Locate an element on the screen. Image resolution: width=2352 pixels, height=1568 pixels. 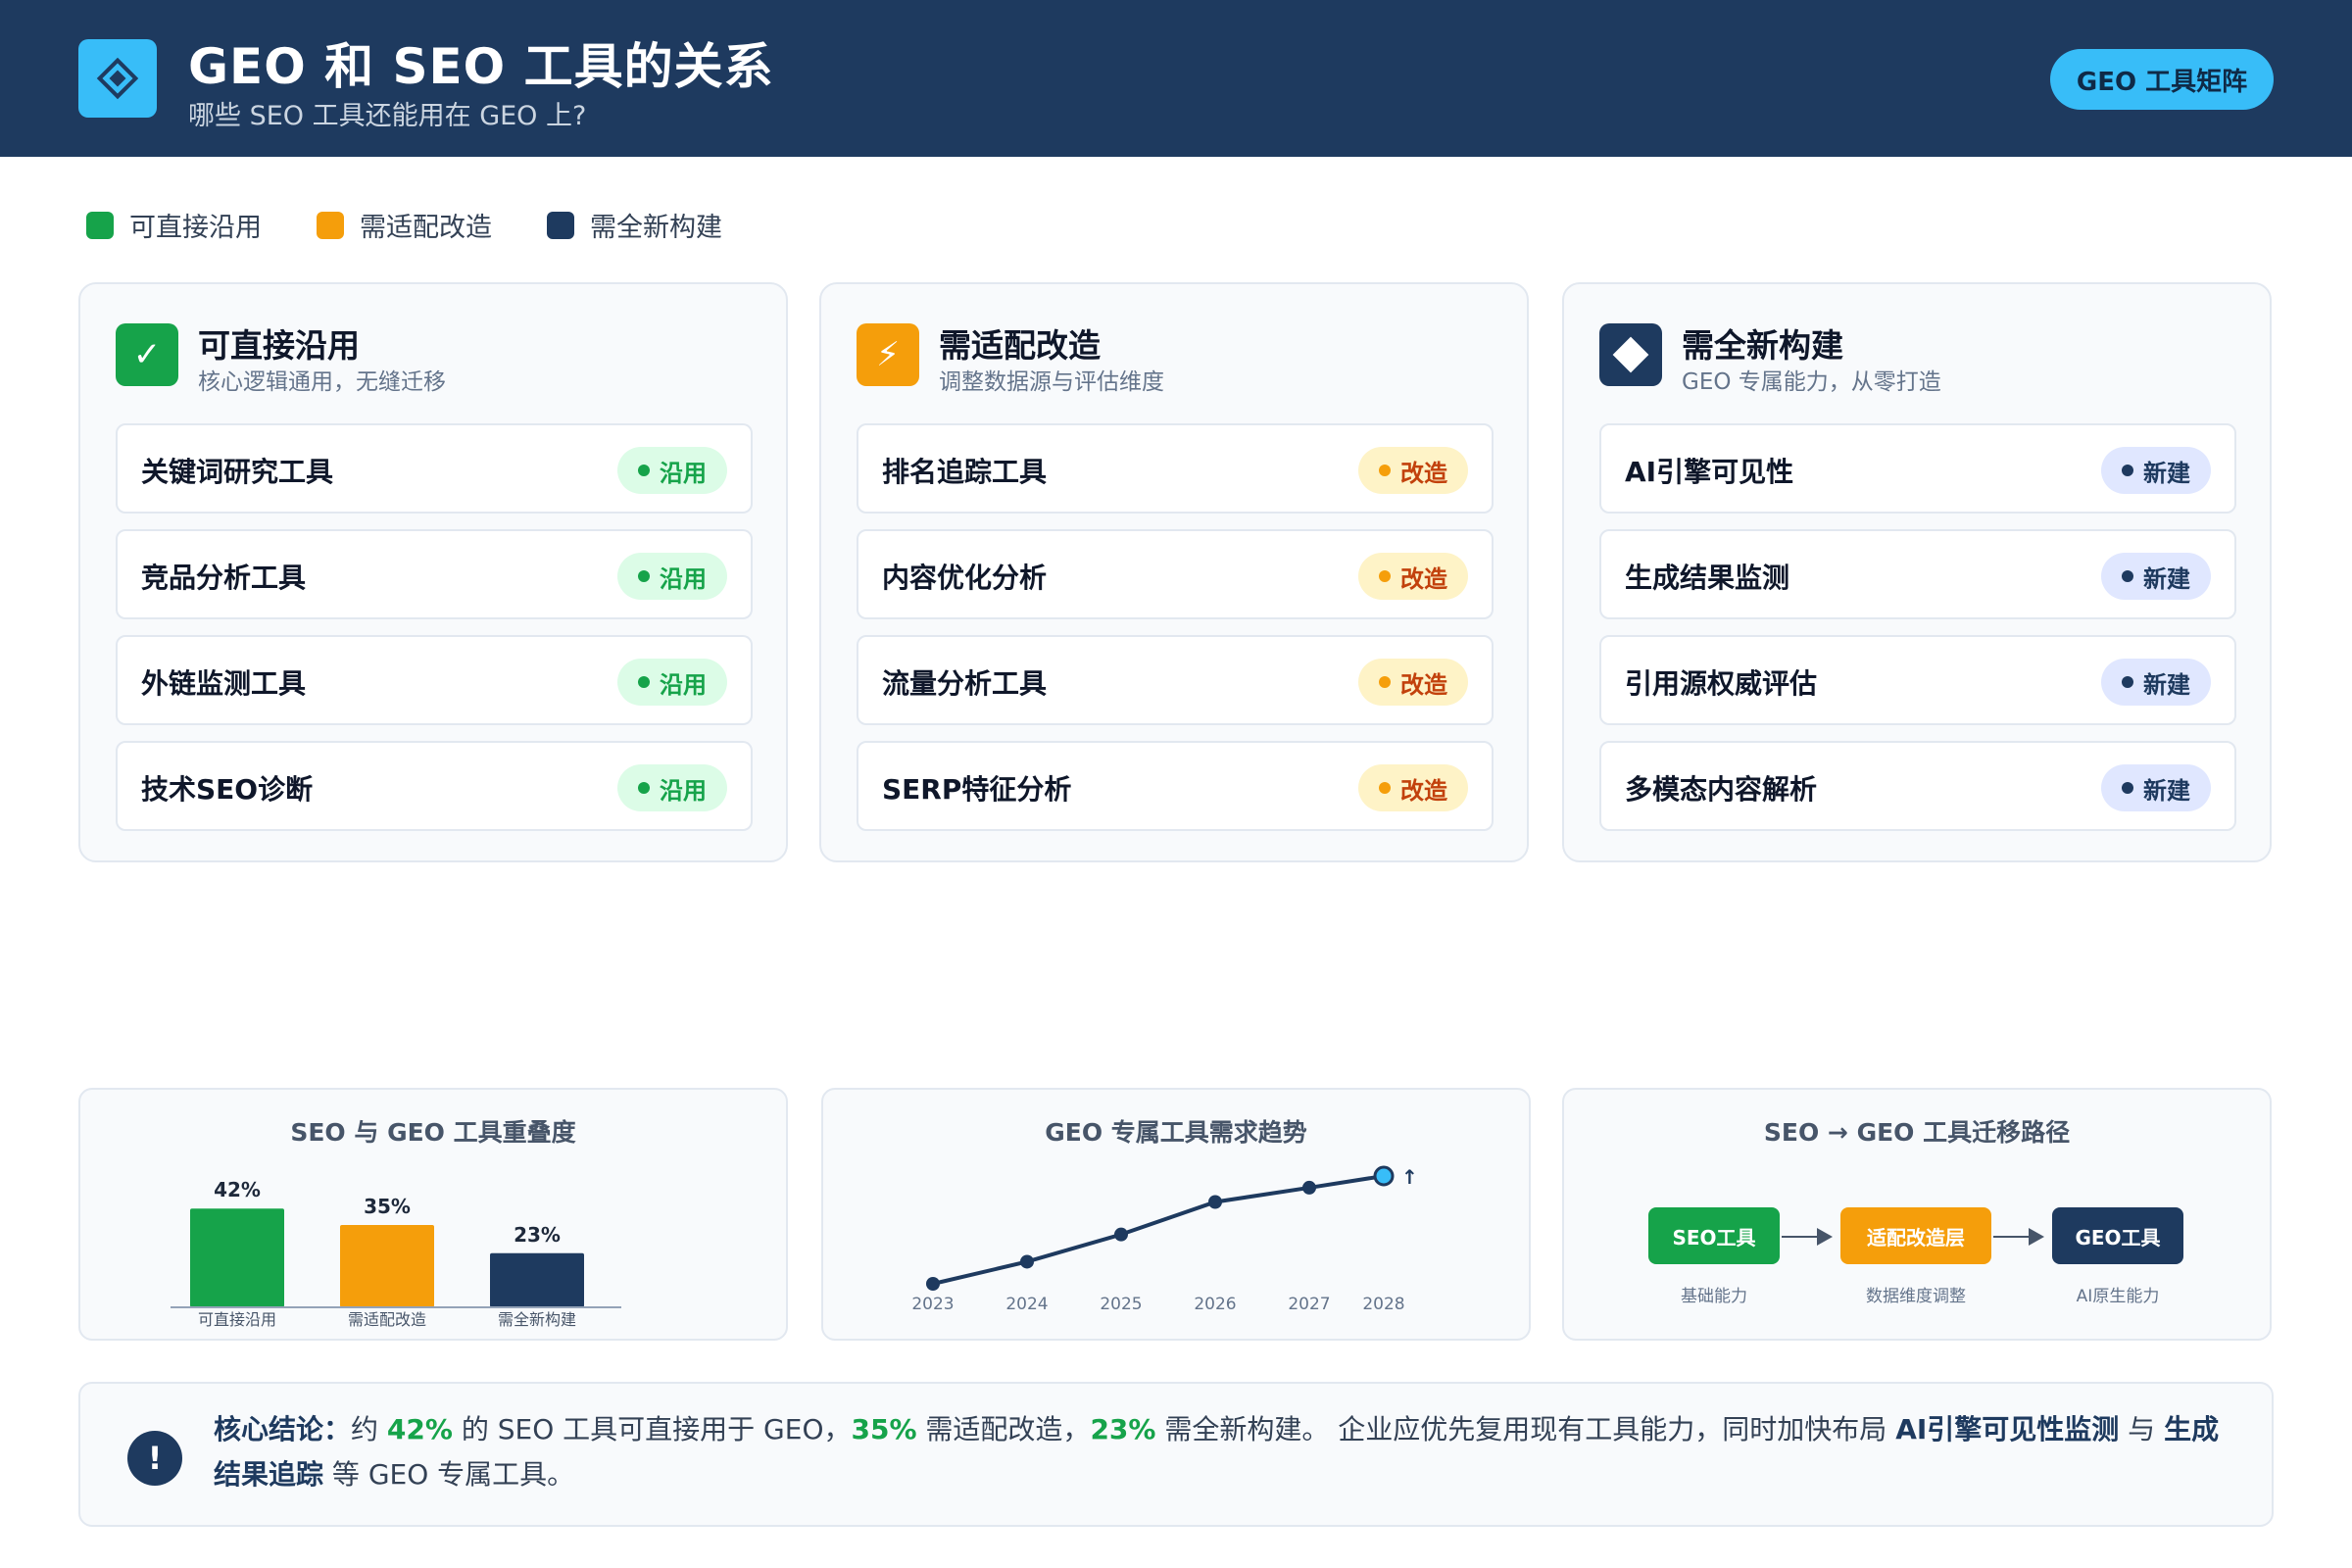
tool-name: 引用源权威评估 is located at coordinates (1721, 683).